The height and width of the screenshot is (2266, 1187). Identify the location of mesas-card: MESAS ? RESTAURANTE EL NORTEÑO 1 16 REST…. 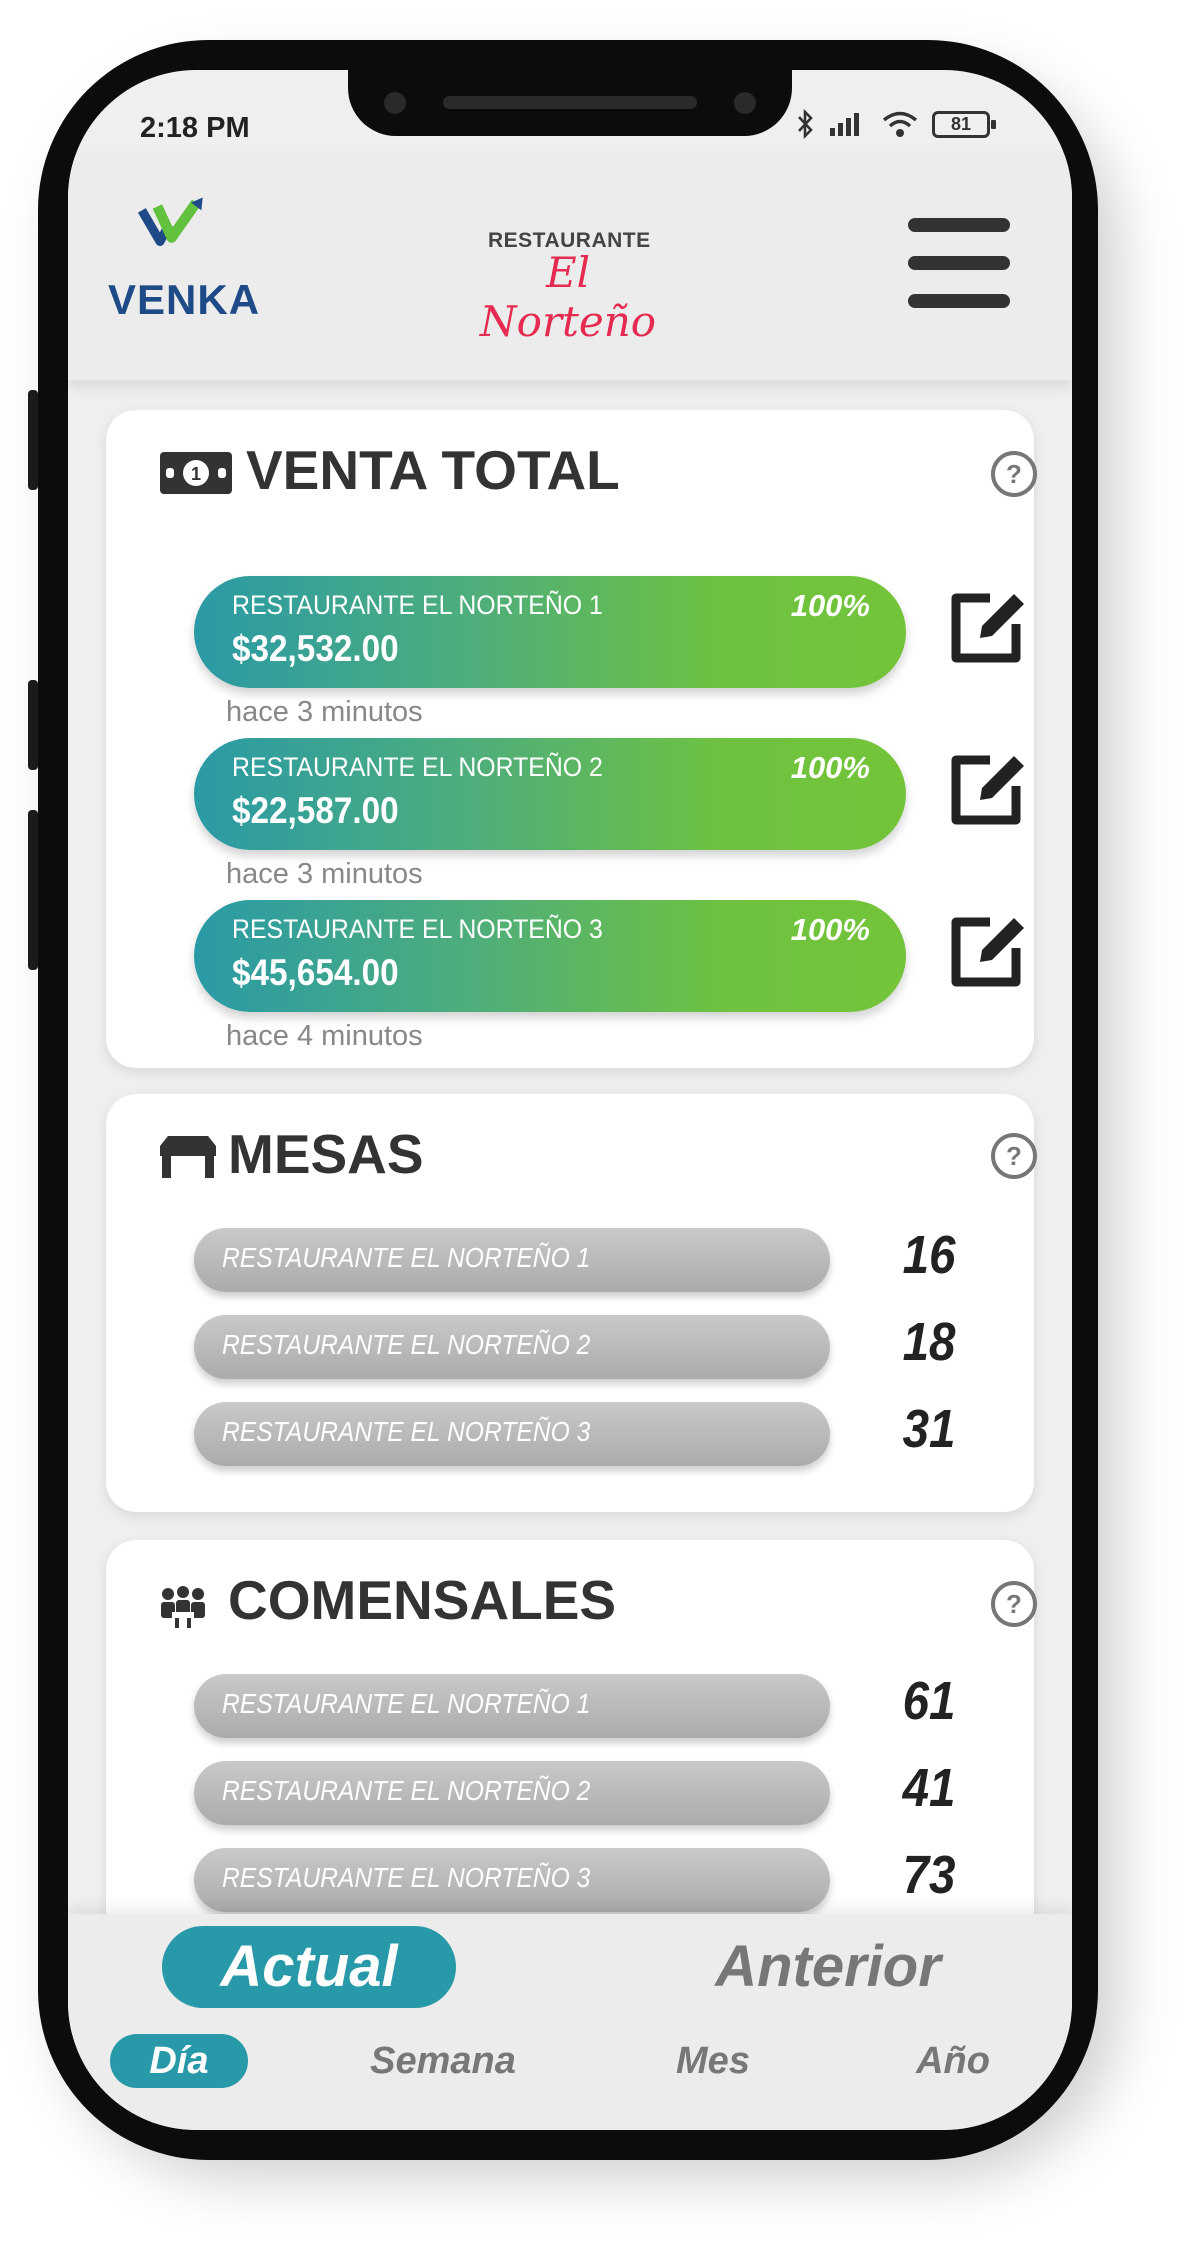
(571, 1303).